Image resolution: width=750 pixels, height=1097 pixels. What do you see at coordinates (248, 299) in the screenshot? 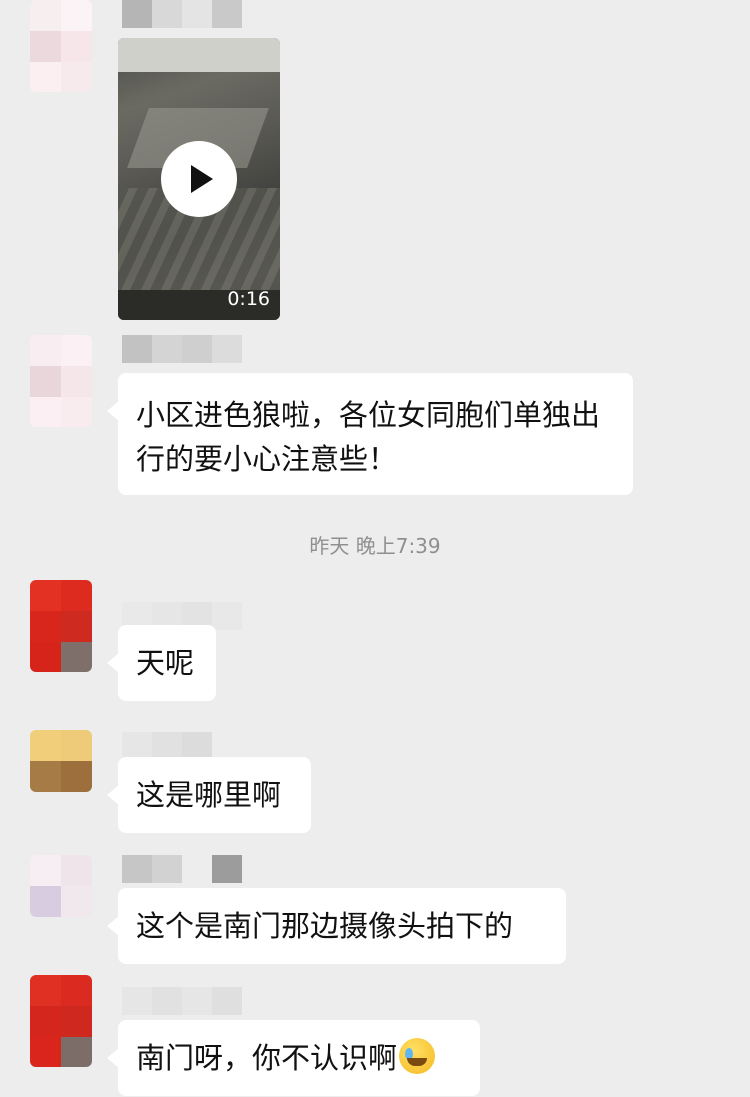
I see `video-duration: 0:16` at bounding box center [248, 299].